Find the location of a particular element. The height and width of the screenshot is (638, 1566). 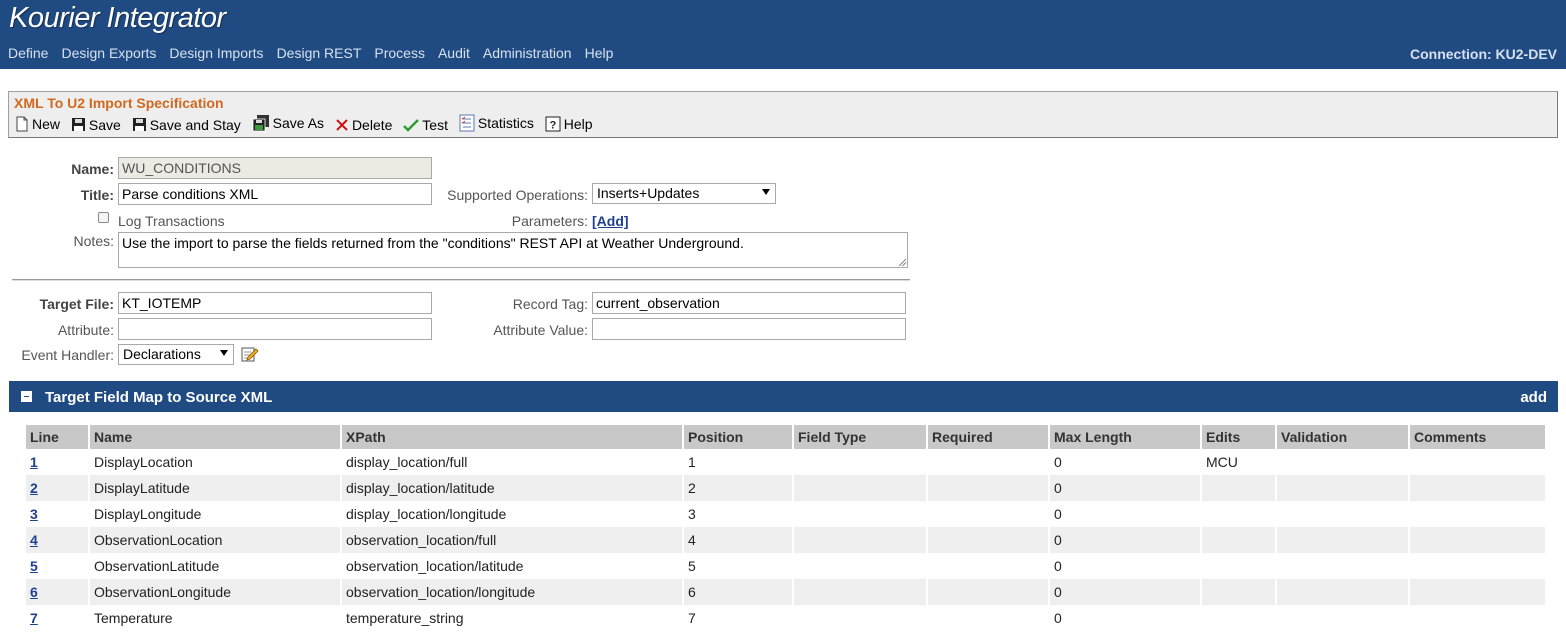

col-comments: Comments is located at coordinates (1477, 437).